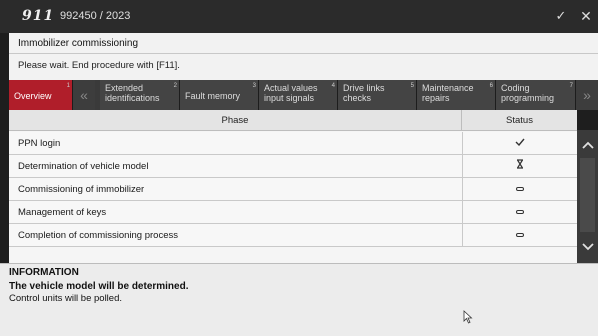 This screenshot has height=336, width=598. I want to click on tab-label: Actual values, so click(291, 88).